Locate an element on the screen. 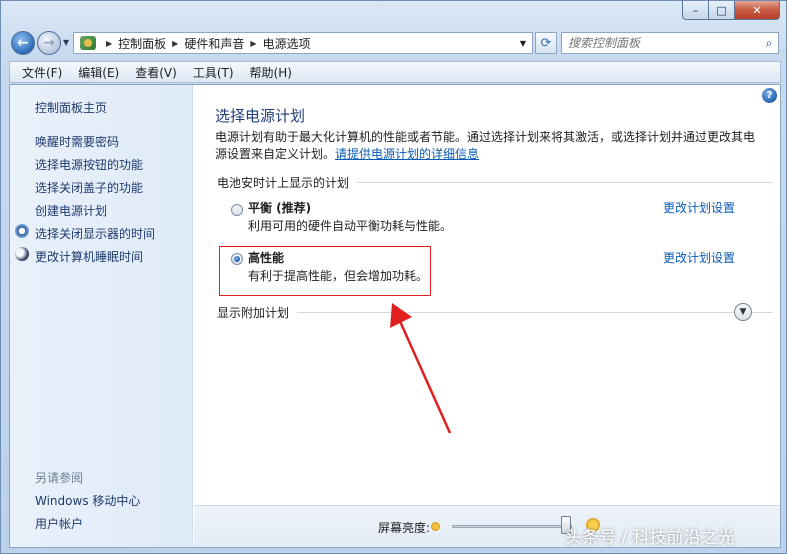 This screenshot has height=554, width=787. sidebar-item-sleep-time: 更改计算机睡眠时间 is located at coordinates (89, 256).